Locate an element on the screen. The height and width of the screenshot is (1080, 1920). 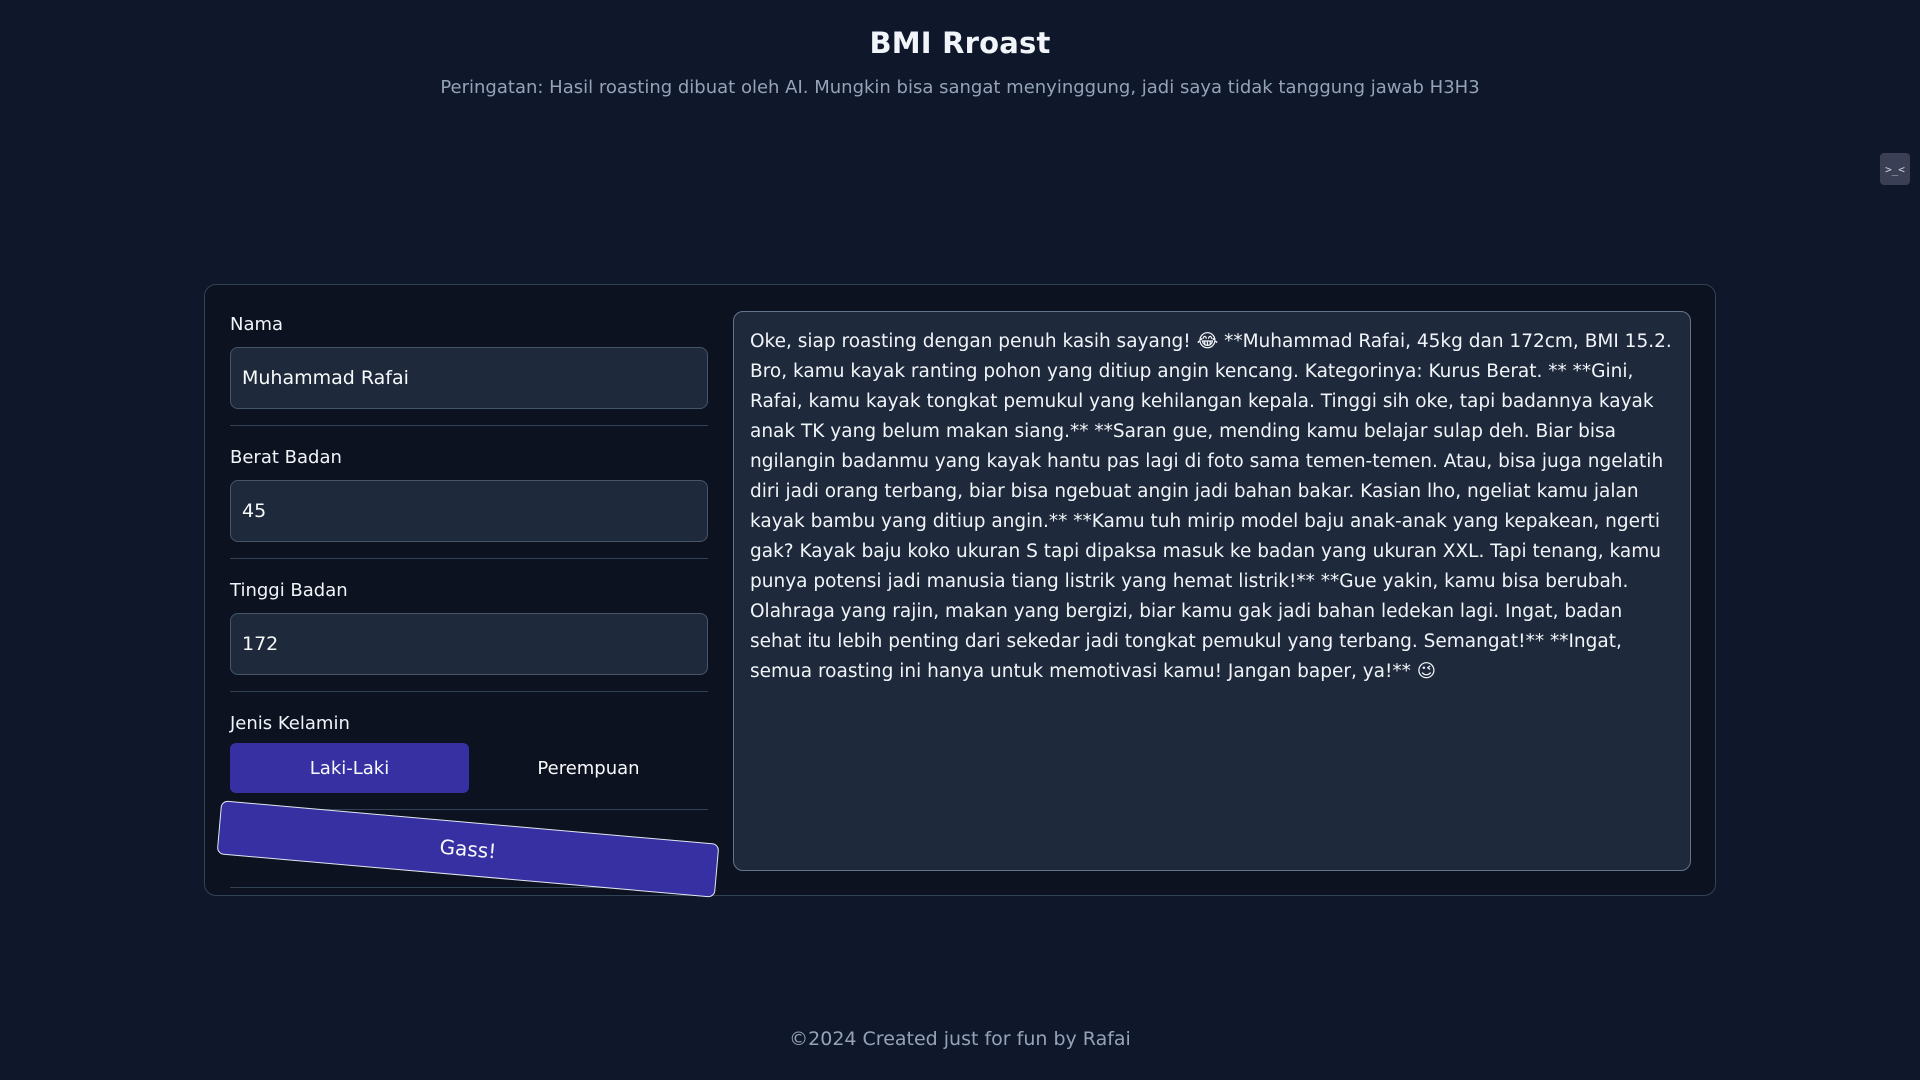
weight-field-group: Berat Badan 45 is located at coordinates (469, 492).